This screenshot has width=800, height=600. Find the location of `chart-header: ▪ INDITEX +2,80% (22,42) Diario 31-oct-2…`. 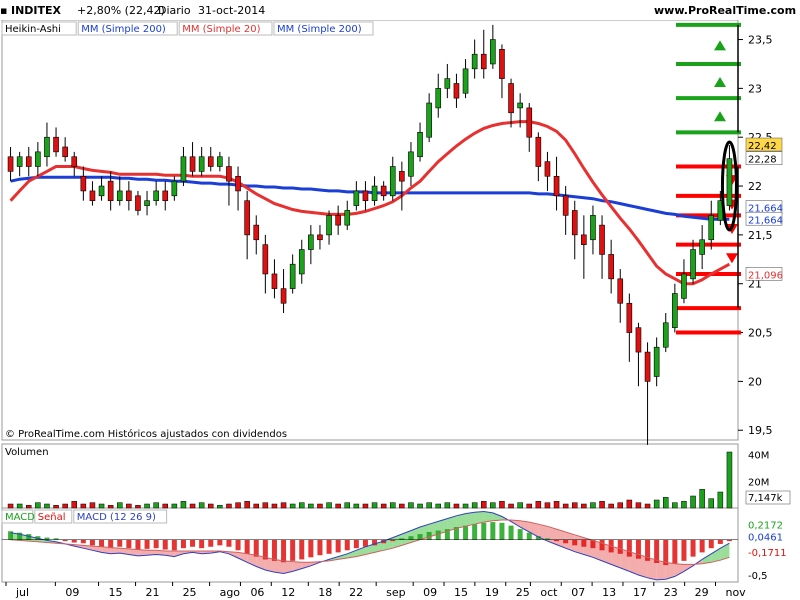

chart-header: ▪ INDITEX +2,80% (22,42) Diario 31-oct-2… is located at coordinates (400, 10).